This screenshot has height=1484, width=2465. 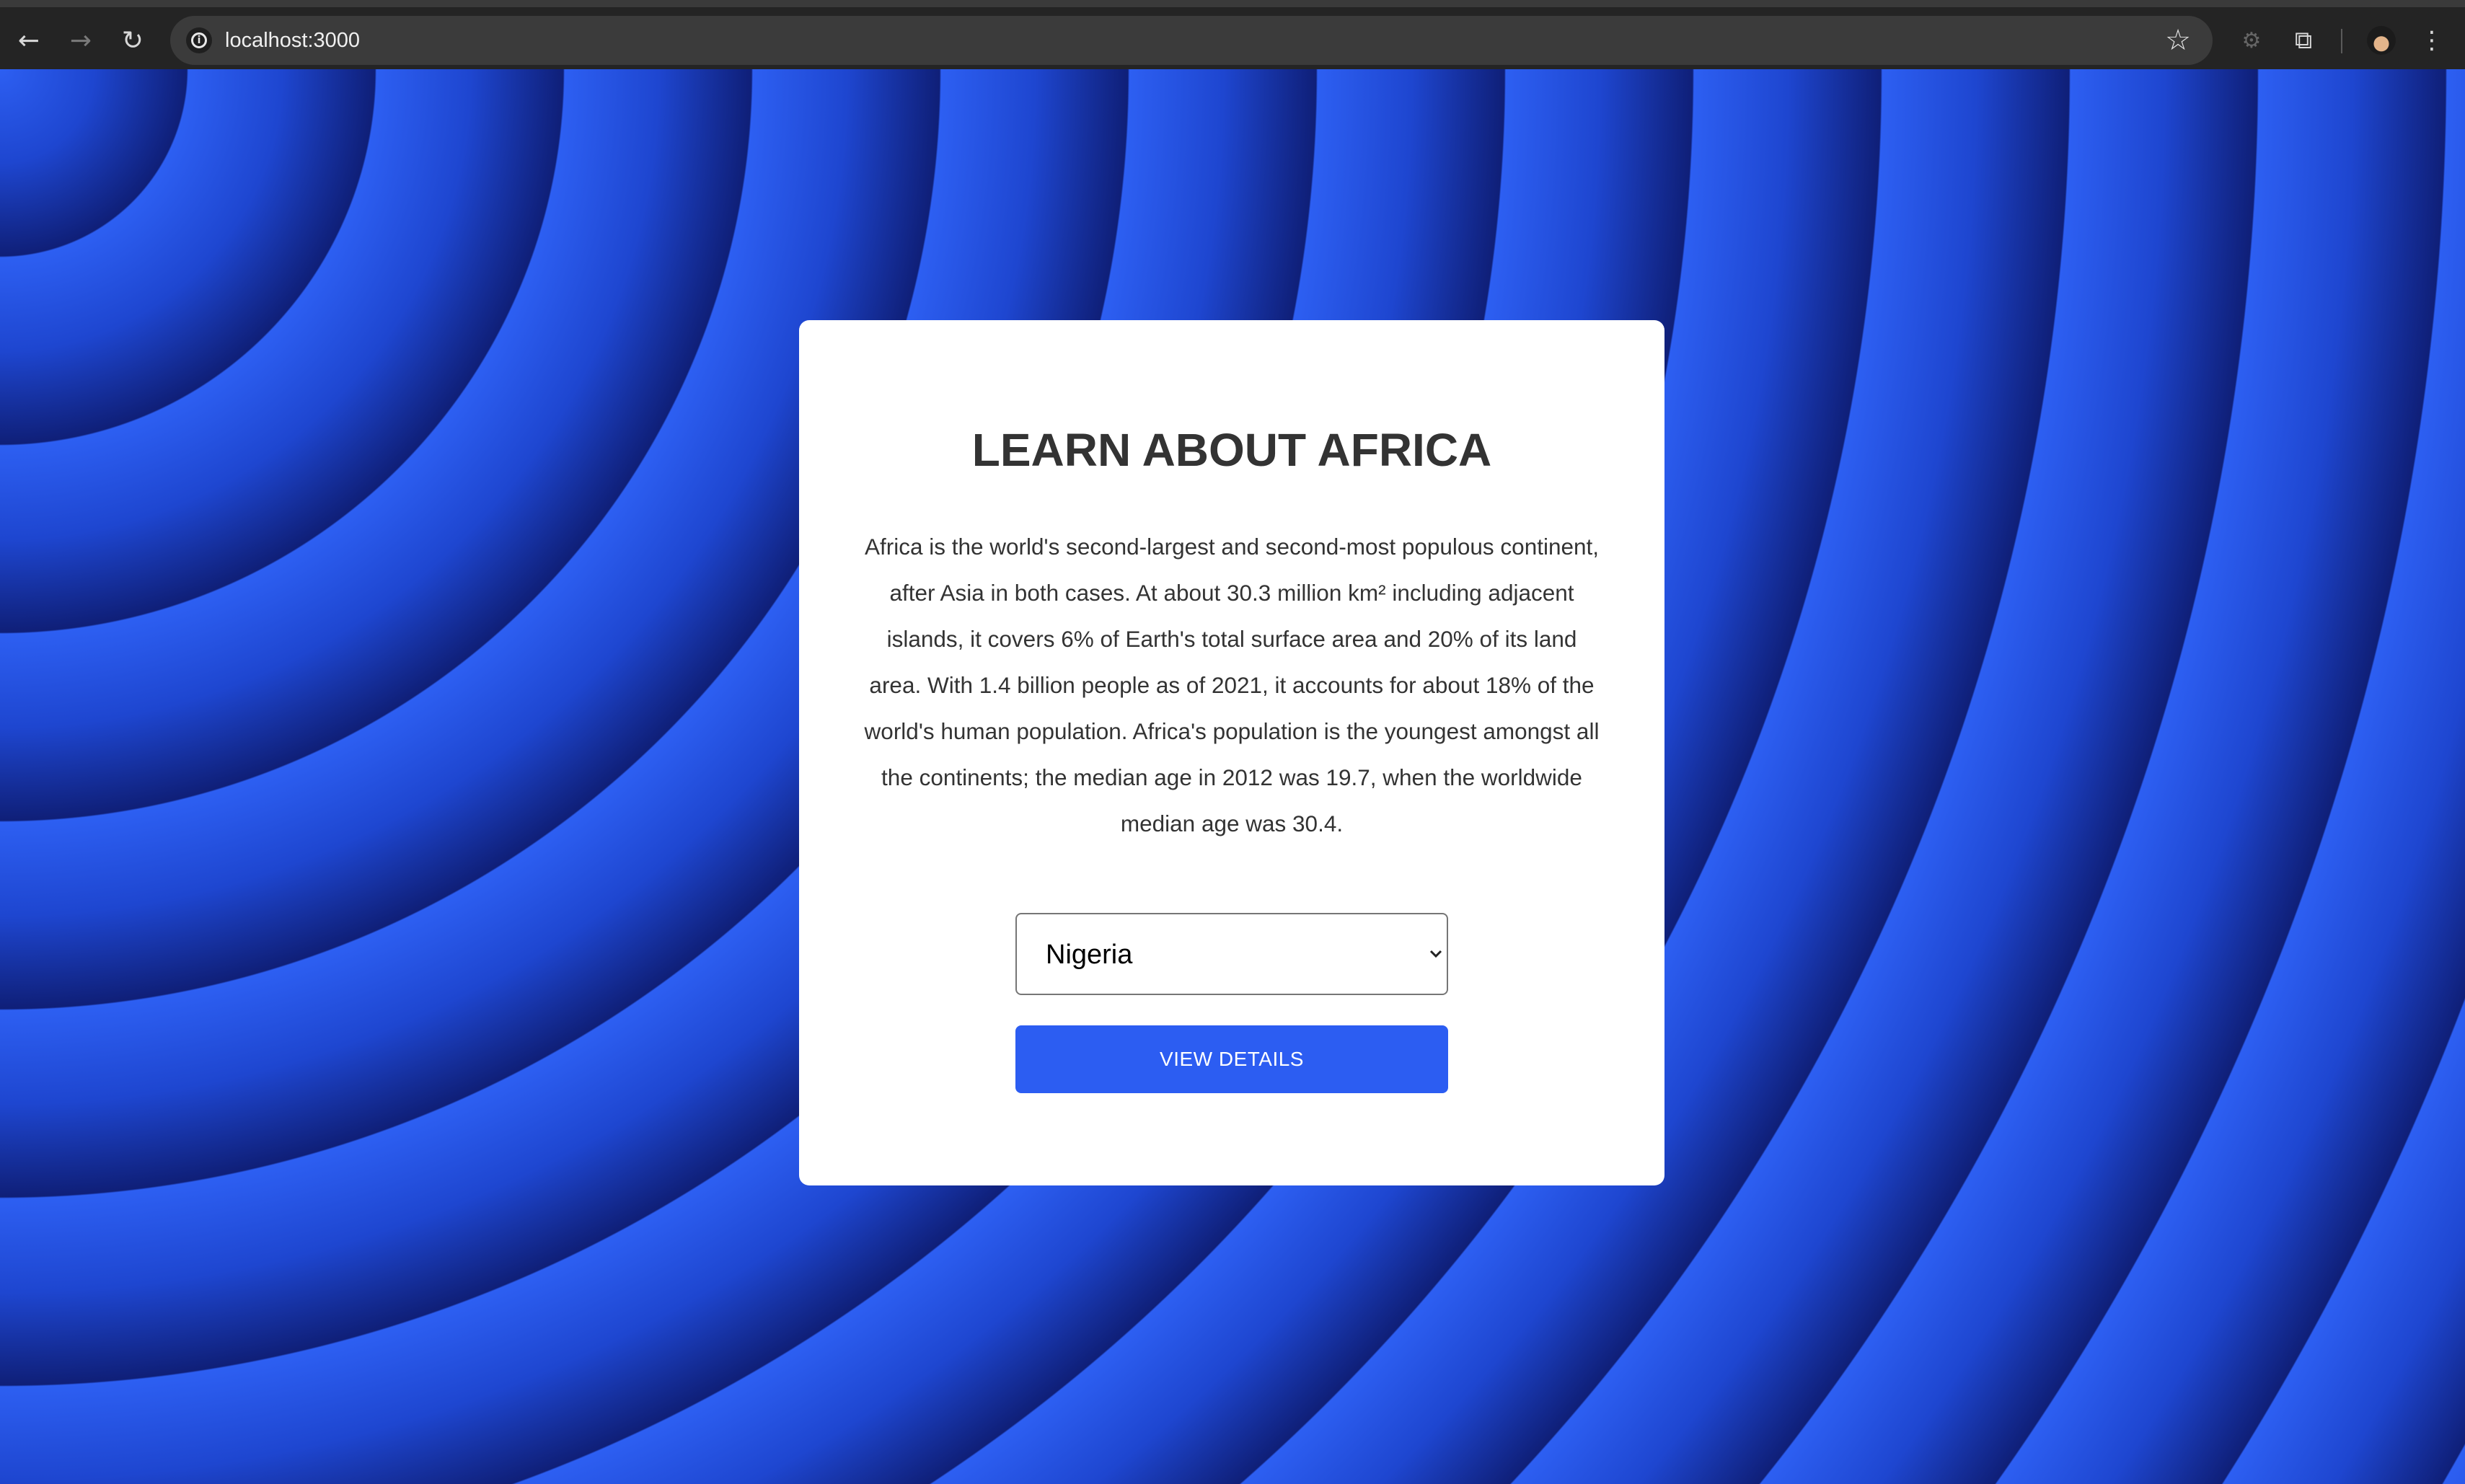 I want to click on forward-arrow-icon: →, so click(x=81, y=40).